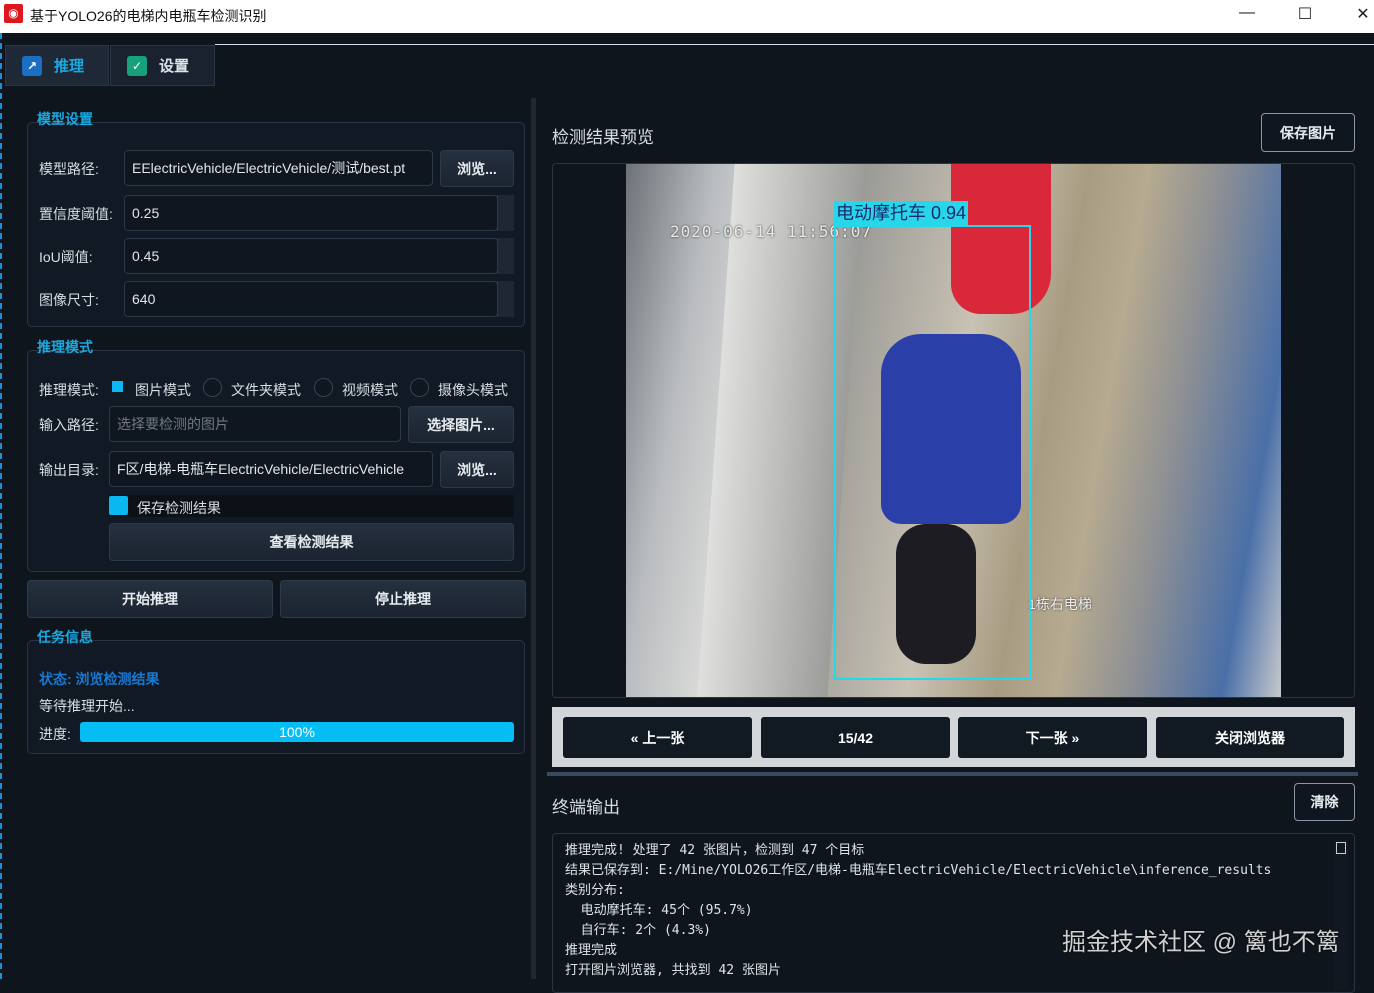  What do you see at coordinates (174, 66) in the screenshot?
I see `tab-label: 设置` at bounding box center [174, 66].